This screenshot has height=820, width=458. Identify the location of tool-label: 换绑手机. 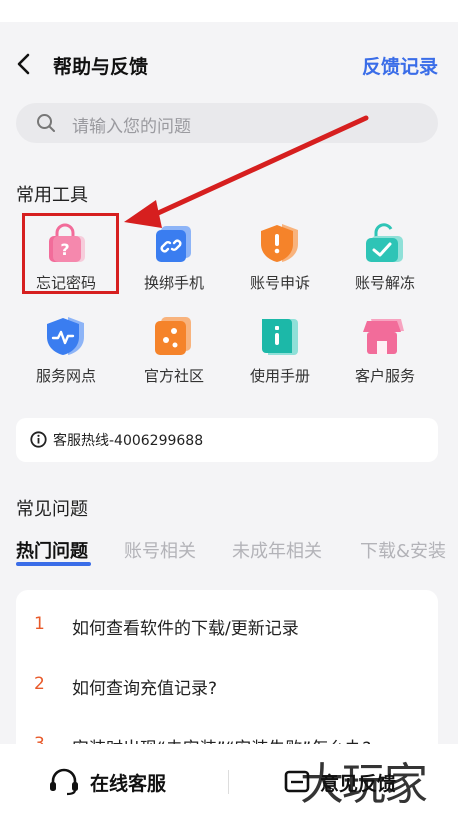
(173, 283).